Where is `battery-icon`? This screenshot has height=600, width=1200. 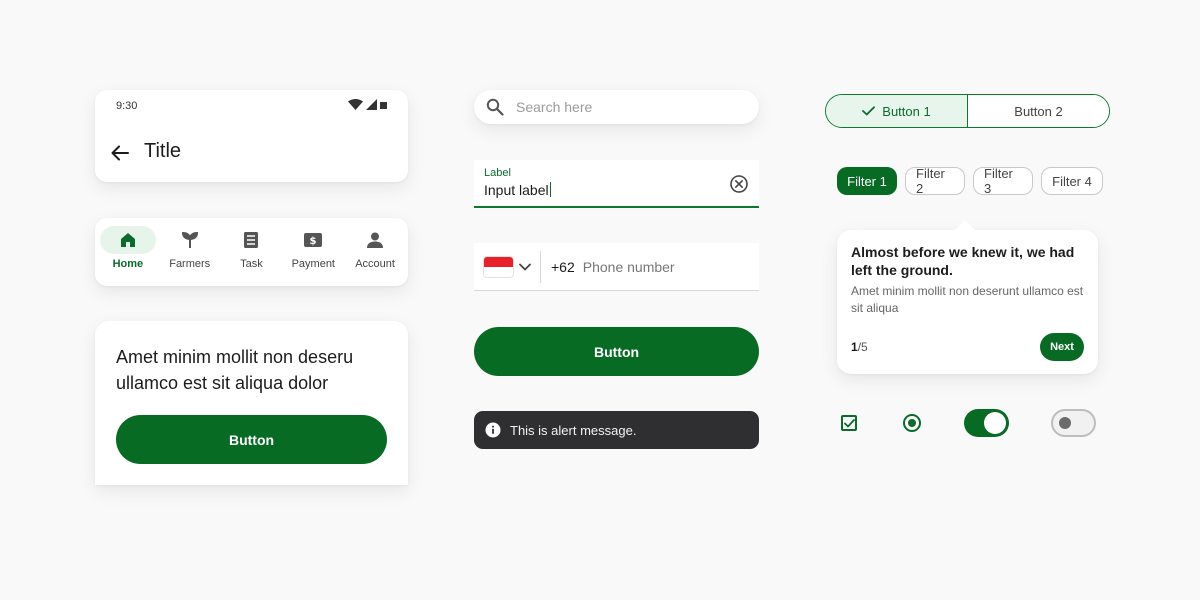
battery-icon is located at coordinates (383, 105).